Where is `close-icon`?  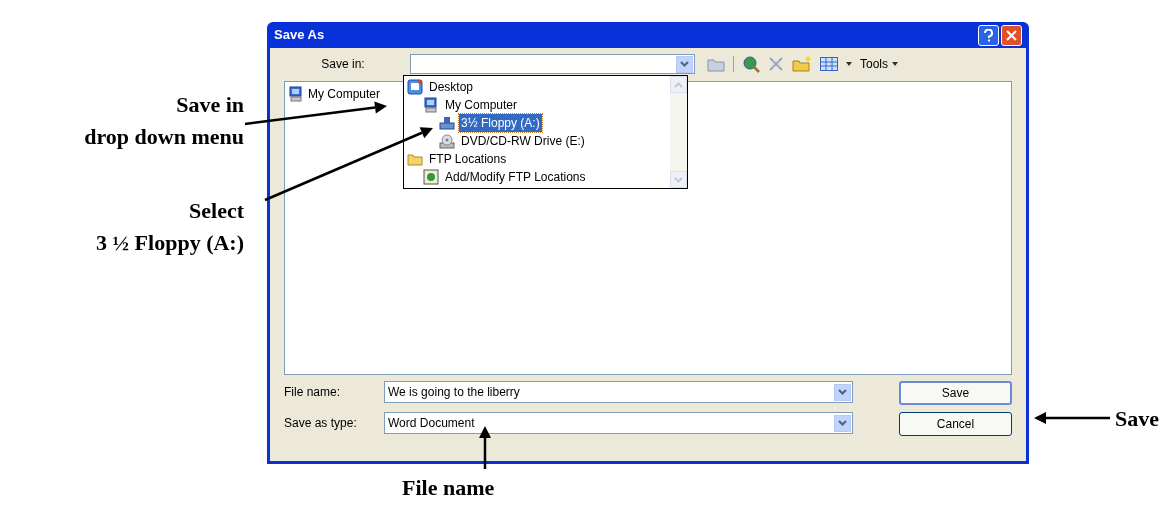
close-icon is located at coordinates (1011, 35).